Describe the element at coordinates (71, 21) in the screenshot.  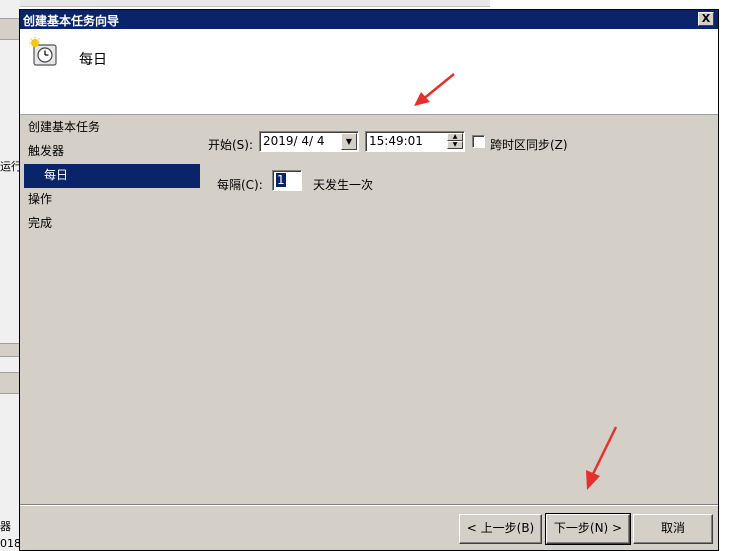
I see `window-title: 创建基本任务向导` at that location.